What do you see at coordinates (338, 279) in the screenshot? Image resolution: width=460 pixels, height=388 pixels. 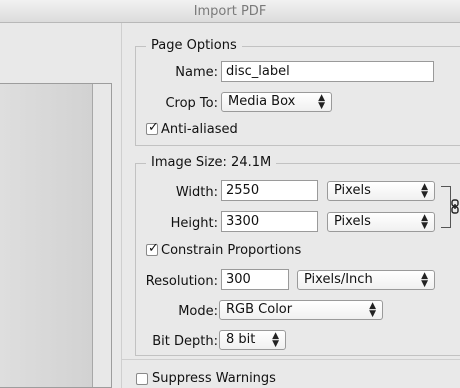 I see `resolution-unit-value: Pixels/Inch` at bounding box center [338, 279].